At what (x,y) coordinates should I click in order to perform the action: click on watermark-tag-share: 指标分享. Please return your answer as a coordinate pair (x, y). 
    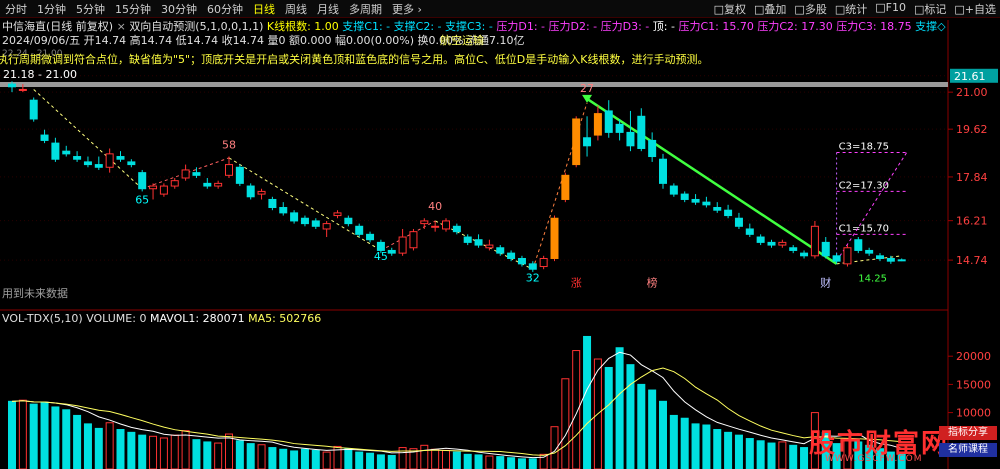
    Looking at the image, I should click on (968, 433).